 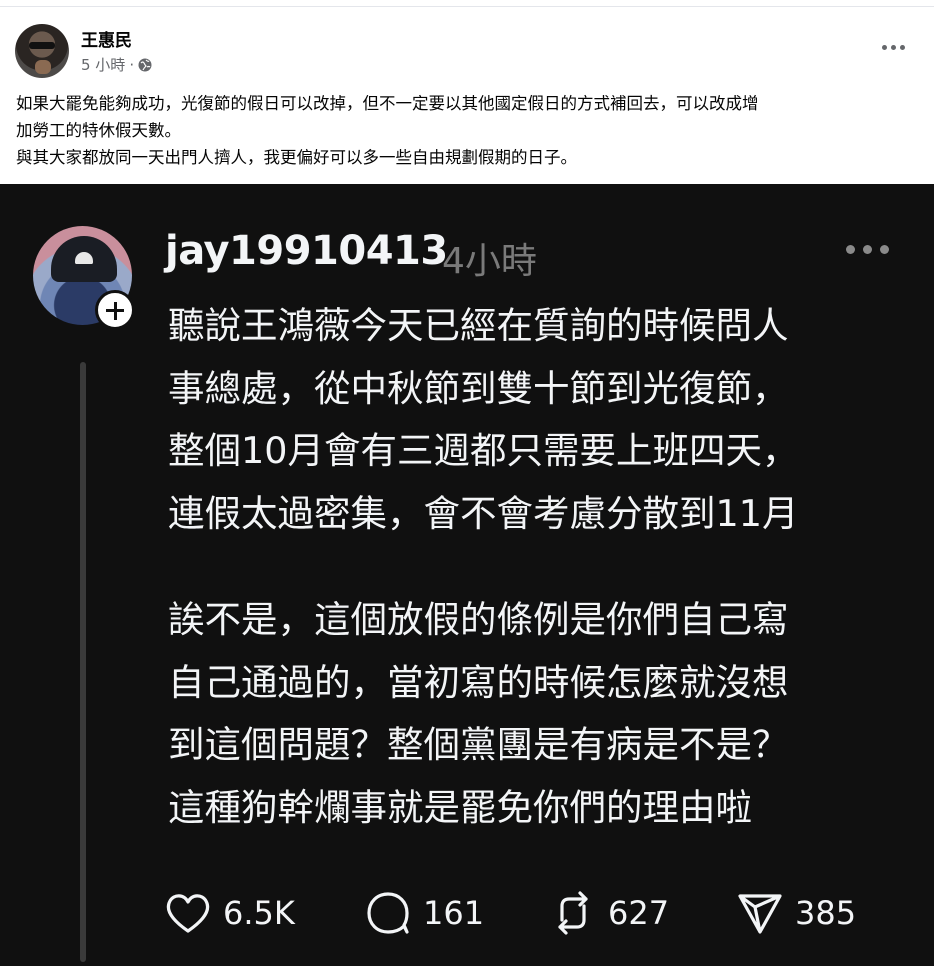 I want to click on globe-icon, so click(x=145, y=65).